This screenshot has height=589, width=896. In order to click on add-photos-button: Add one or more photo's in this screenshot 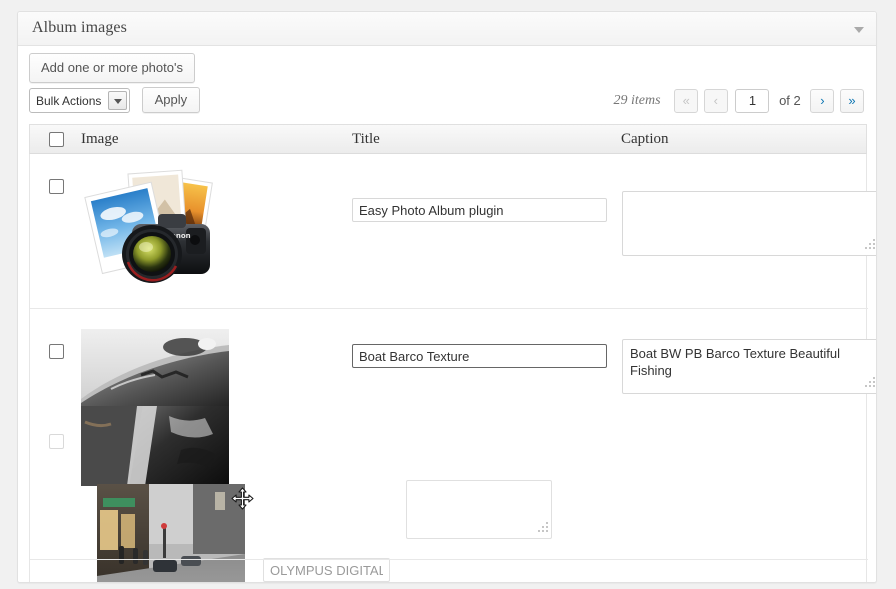, I will do `click(112, 68)`.